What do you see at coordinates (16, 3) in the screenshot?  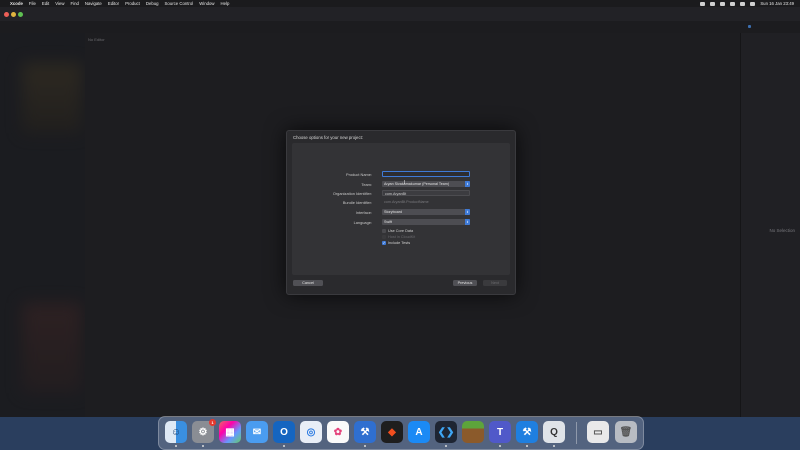 I see `menu-app-name: Xcode` at bounding box center [16, 3].